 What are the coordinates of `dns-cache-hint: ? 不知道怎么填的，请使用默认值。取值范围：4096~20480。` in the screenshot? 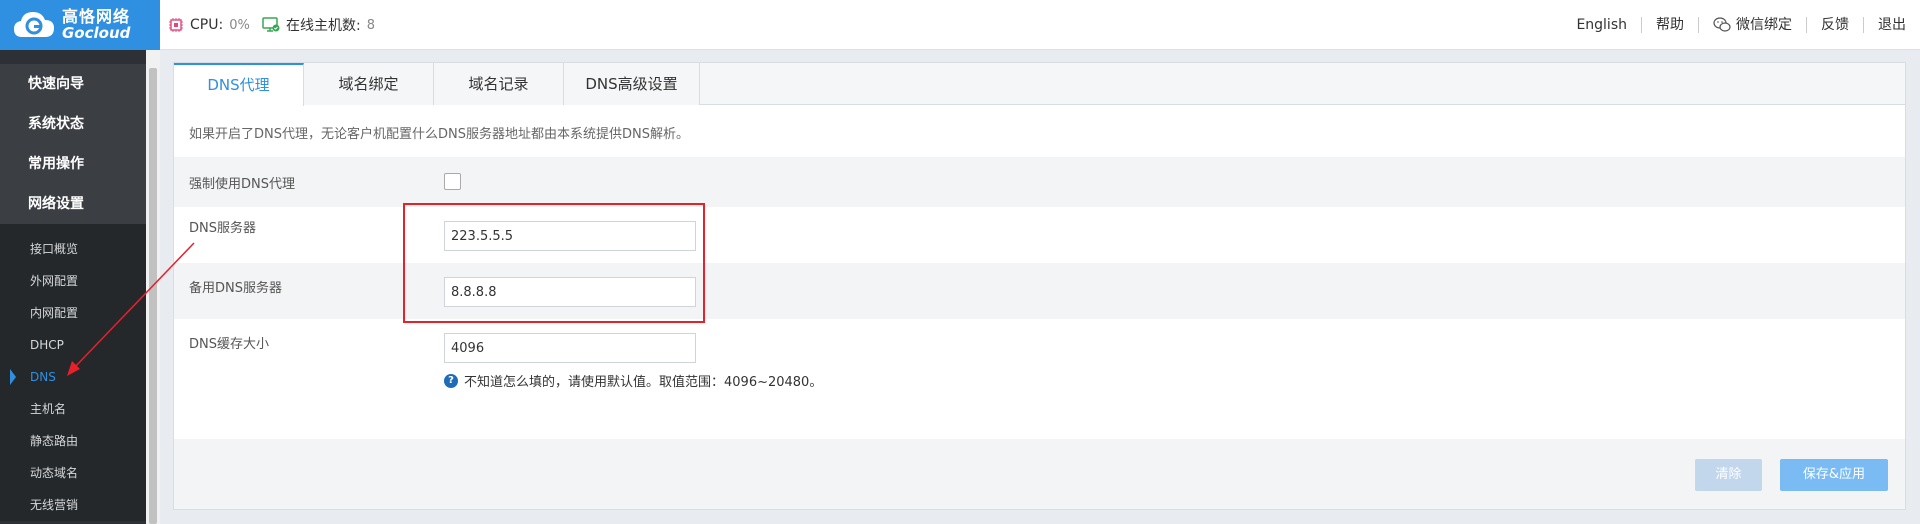 It's located at (633, 380).